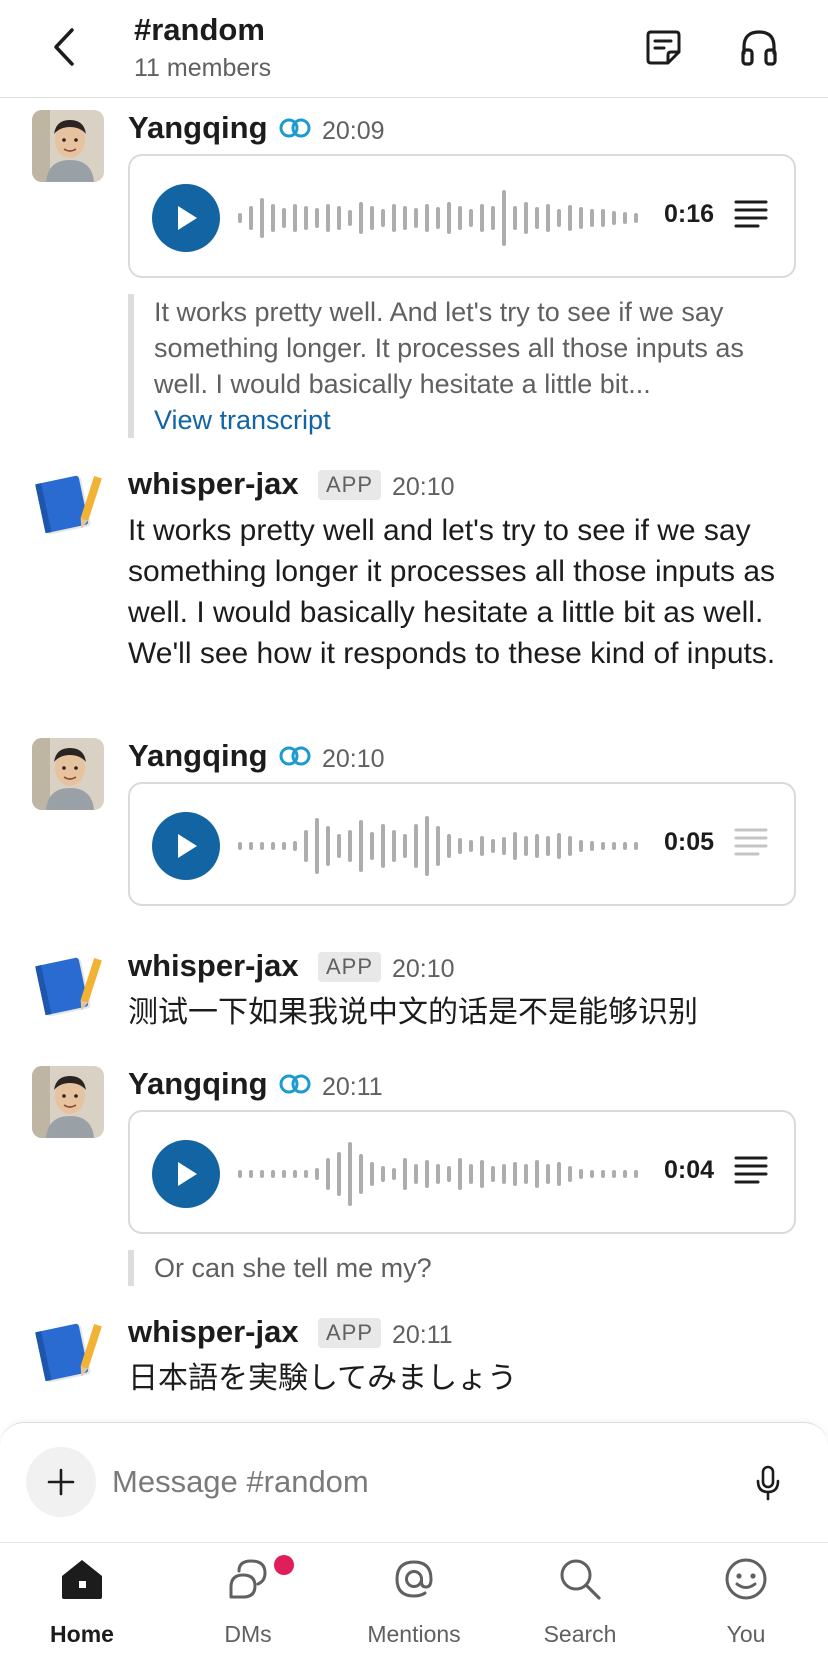 The width and height of the screenshot is (828, 1666). I want to click on nav-label: Search, so click(580, 1634).